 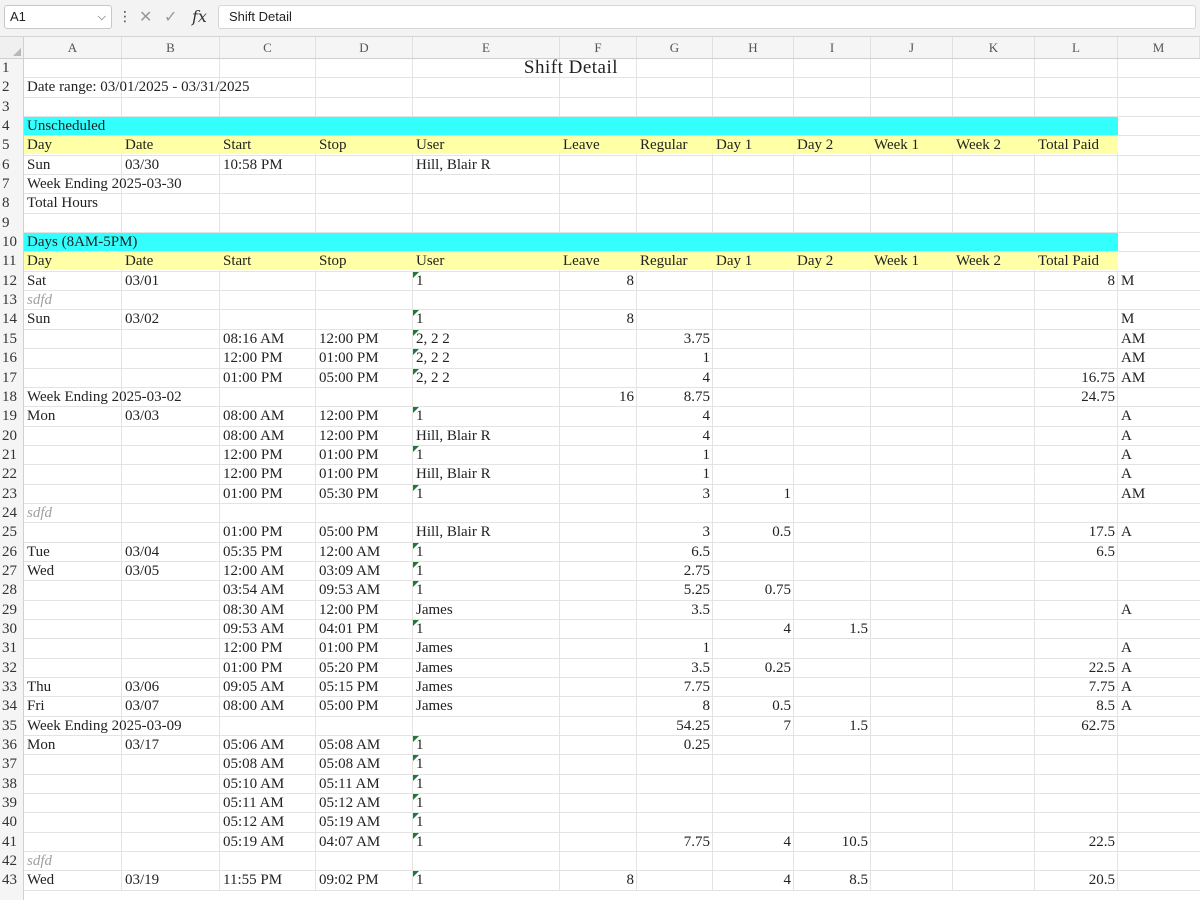 I want to click on column-label-h: Day 1, so click(x=734, y=145).